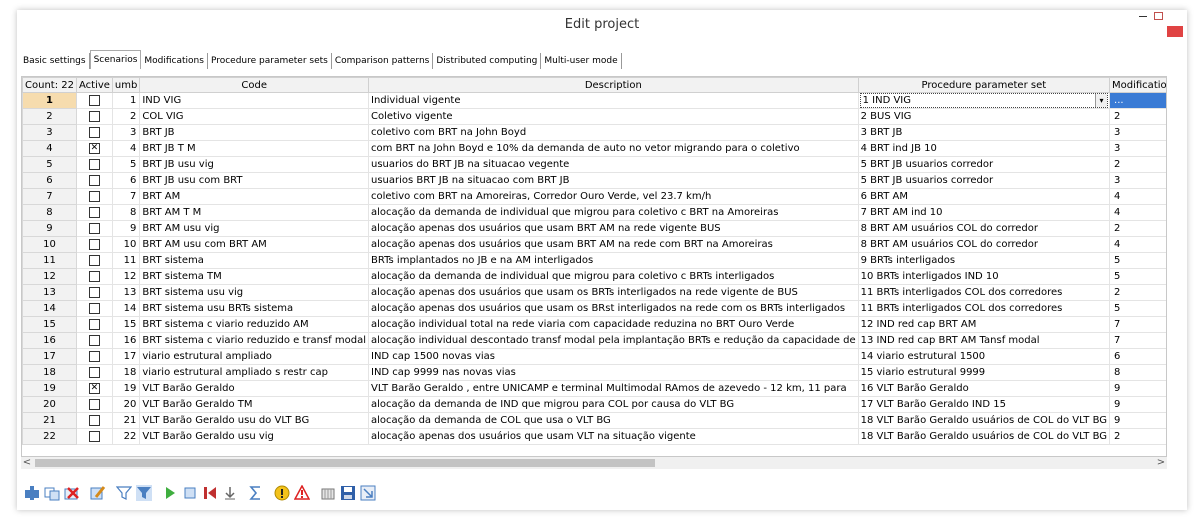 The height and width of the screenshot is (519, 1197). I want to click on modifications-cell: 3, so click(1137, 180).